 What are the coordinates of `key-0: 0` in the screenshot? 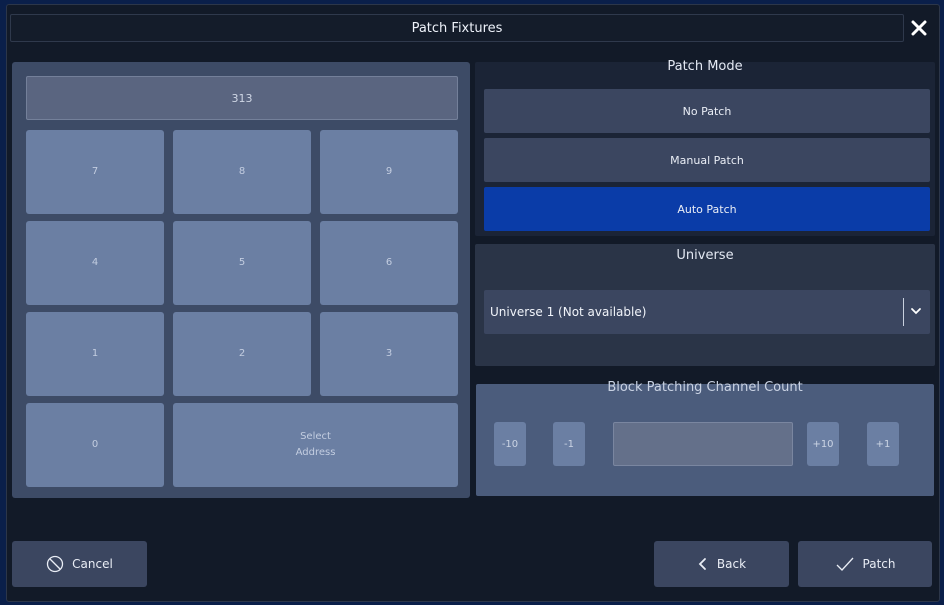 It's located at (95, 445).